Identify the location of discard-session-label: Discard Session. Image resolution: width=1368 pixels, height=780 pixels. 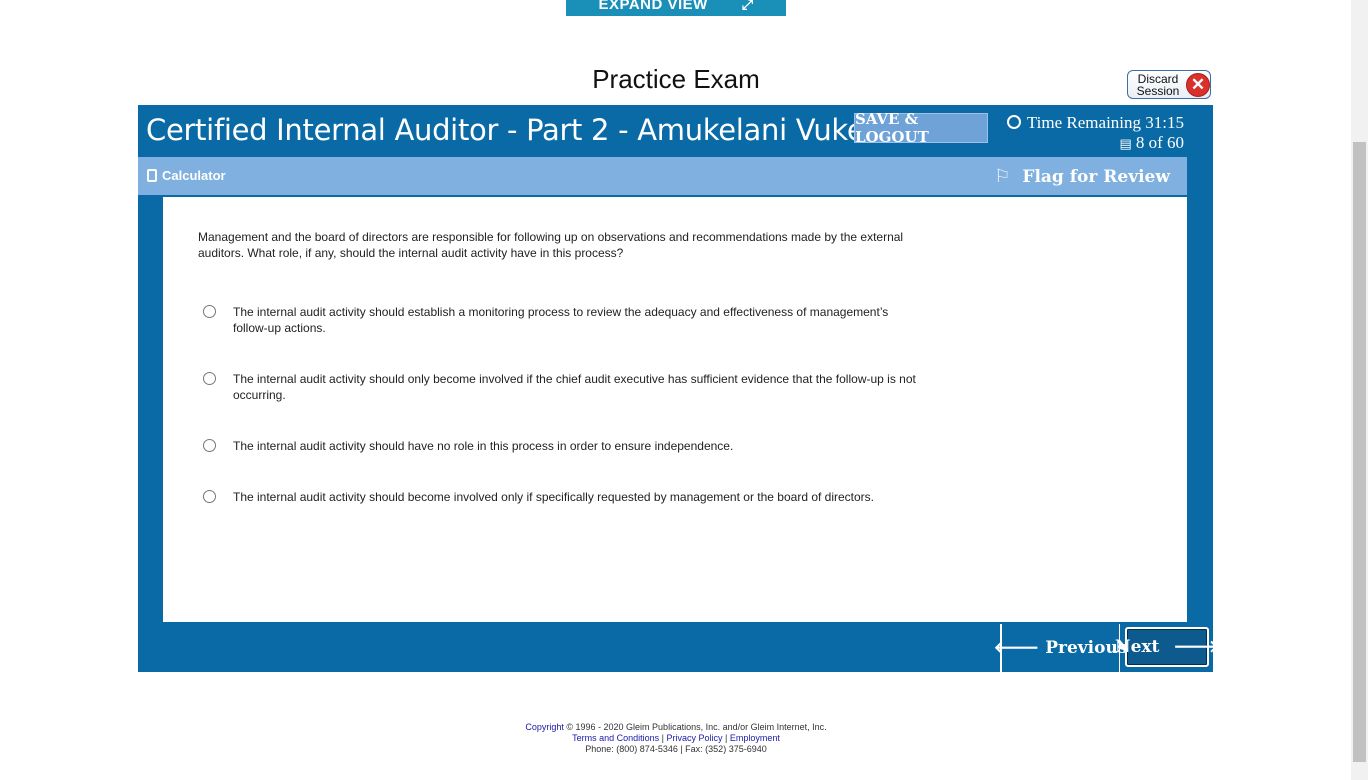
(1158, 84).